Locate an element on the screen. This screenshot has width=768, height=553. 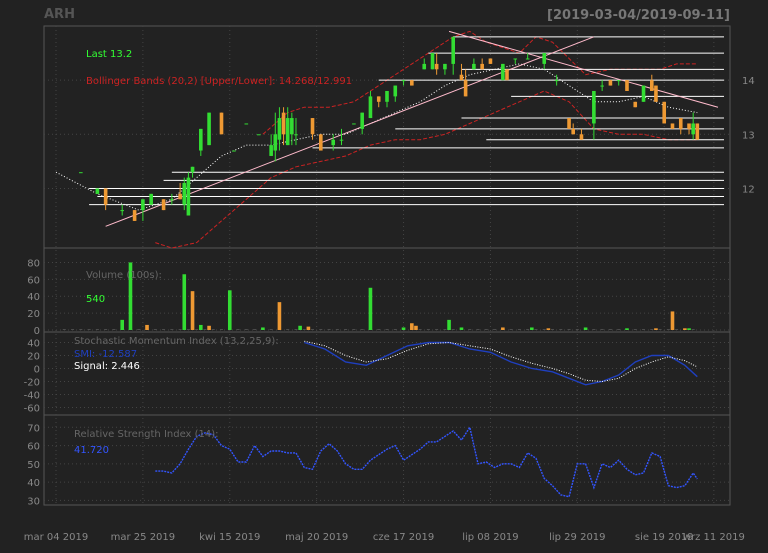
volume-tick-label: 0 is located at coordinates (37, 331).